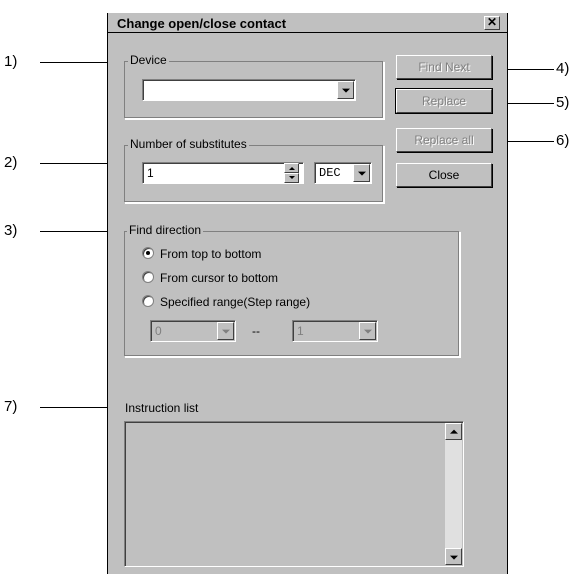 This screenshot has height=574, width=580. I want to click on callout-6-label: 6), so click(563, 140).